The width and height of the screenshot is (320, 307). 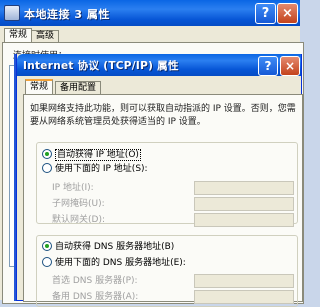 I want to click on use-following-dns-option: 使用下面的 DNS 服务器地址(E):, so click(x=115, y=262).